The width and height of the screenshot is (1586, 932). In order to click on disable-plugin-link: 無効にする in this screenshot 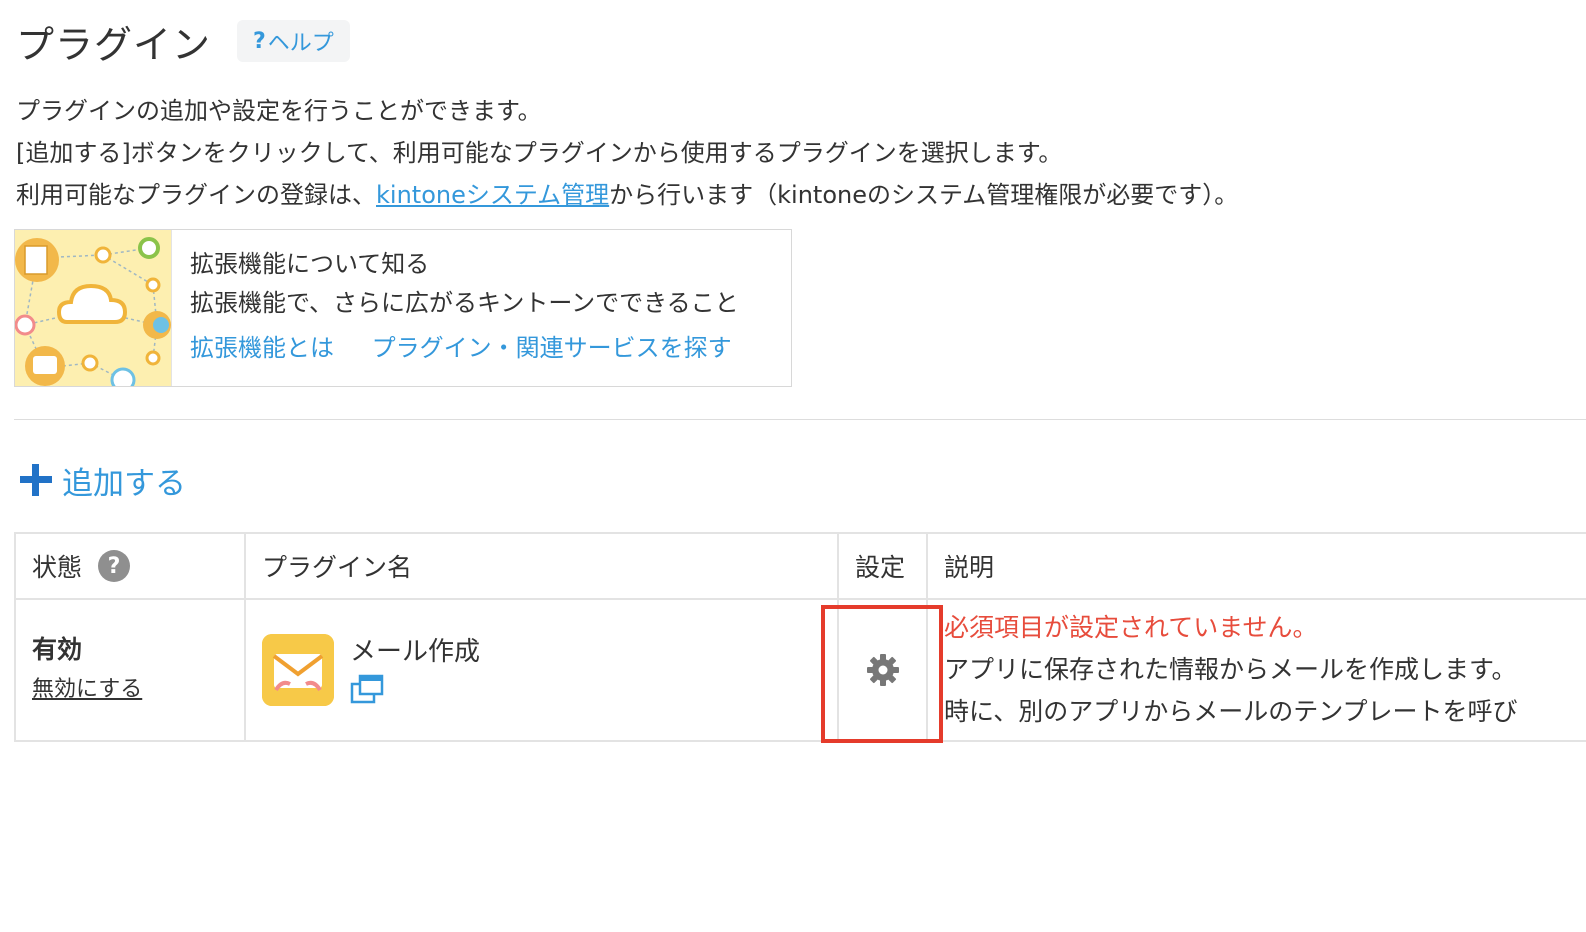, I will do `click(138, 690)`.